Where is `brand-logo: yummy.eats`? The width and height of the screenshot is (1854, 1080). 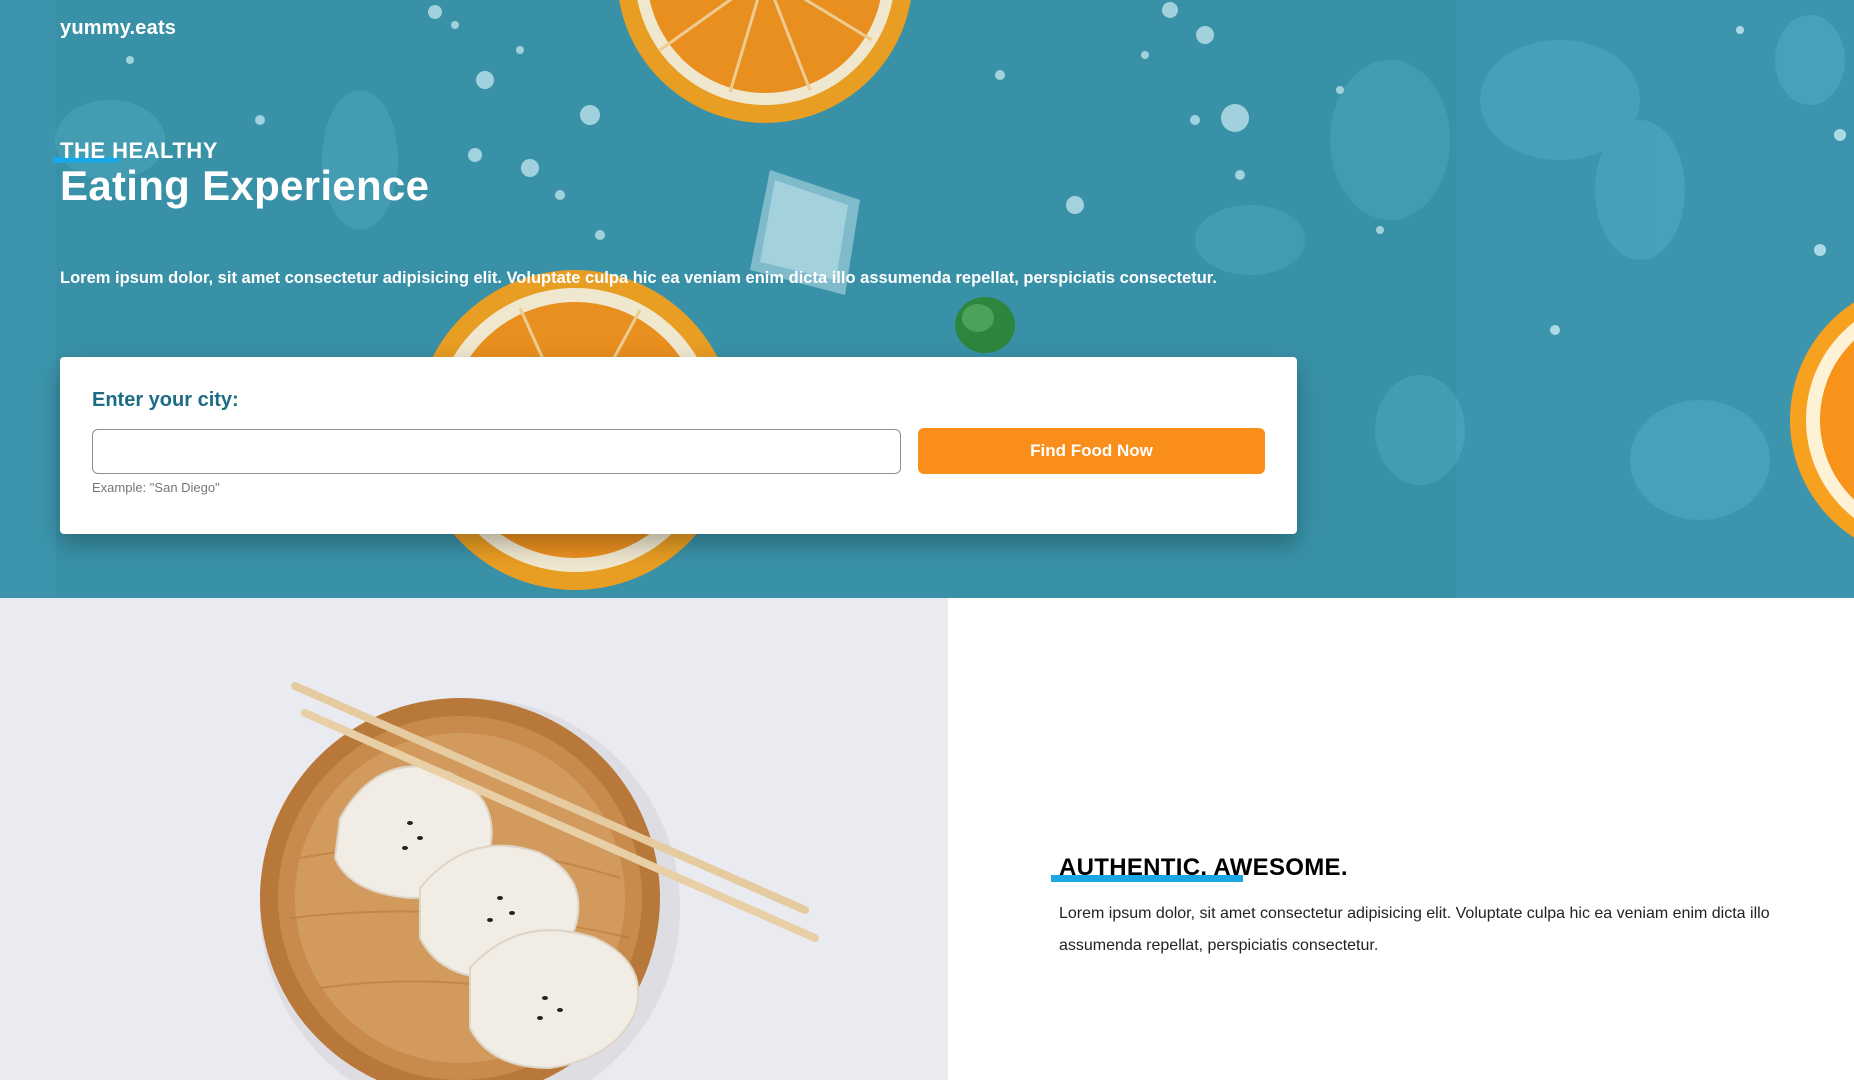 brand-logo: yummy.eats is located at coordinates (118, 28).